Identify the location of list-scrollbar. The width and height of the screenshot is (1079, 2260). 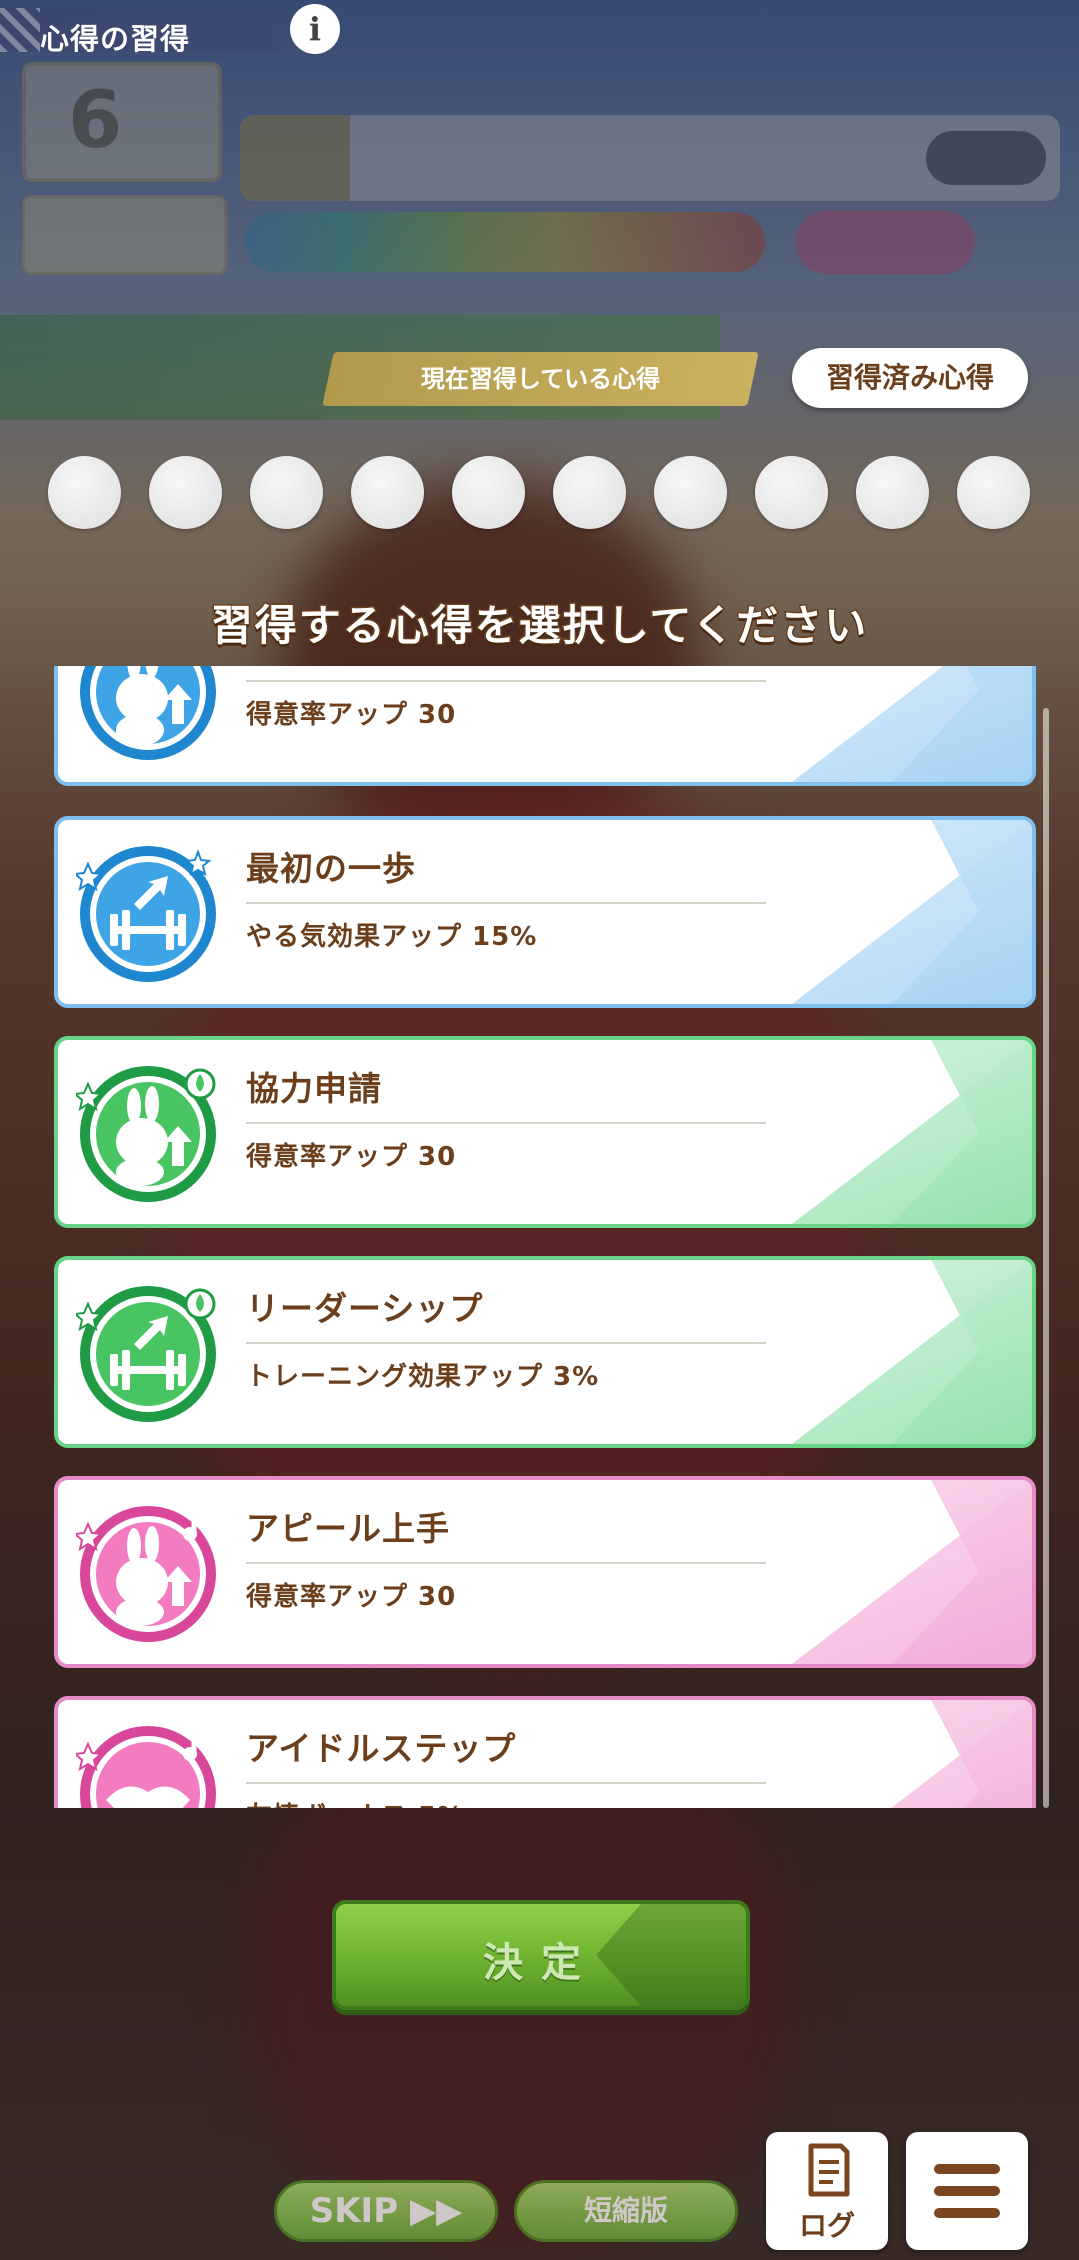
(1046, 1258).